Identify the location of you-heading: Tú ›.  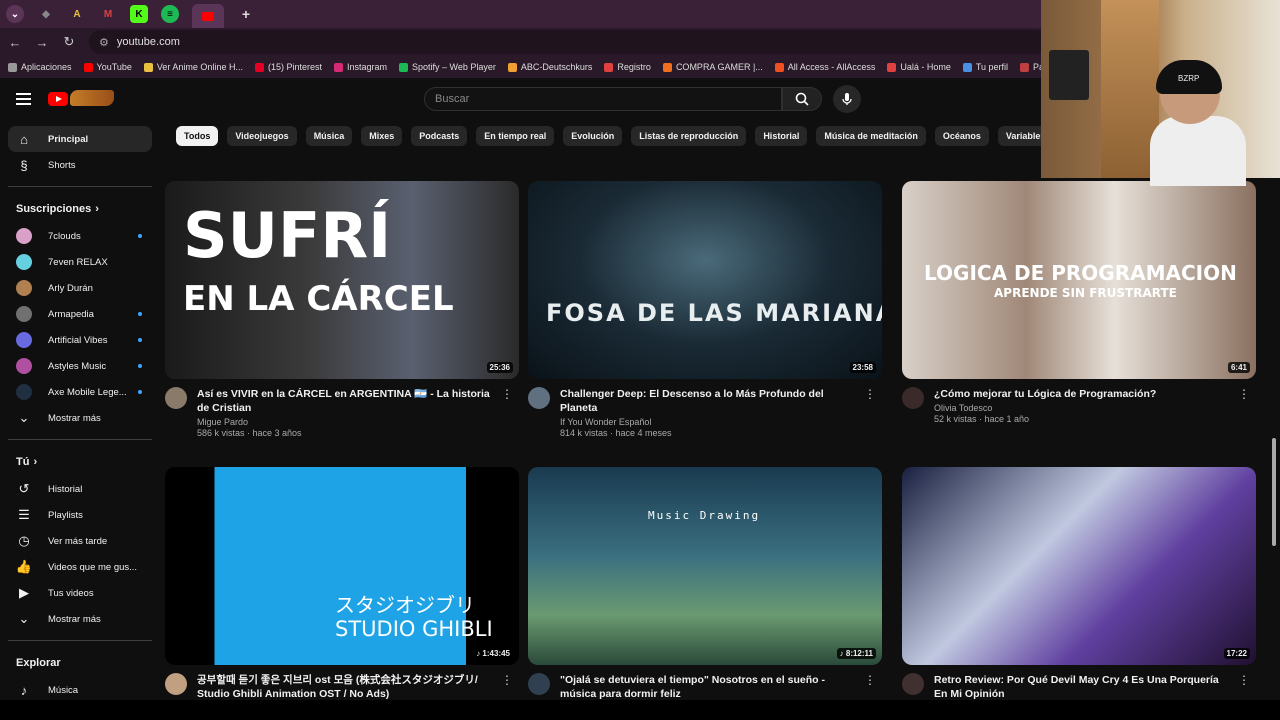
(80, 462).